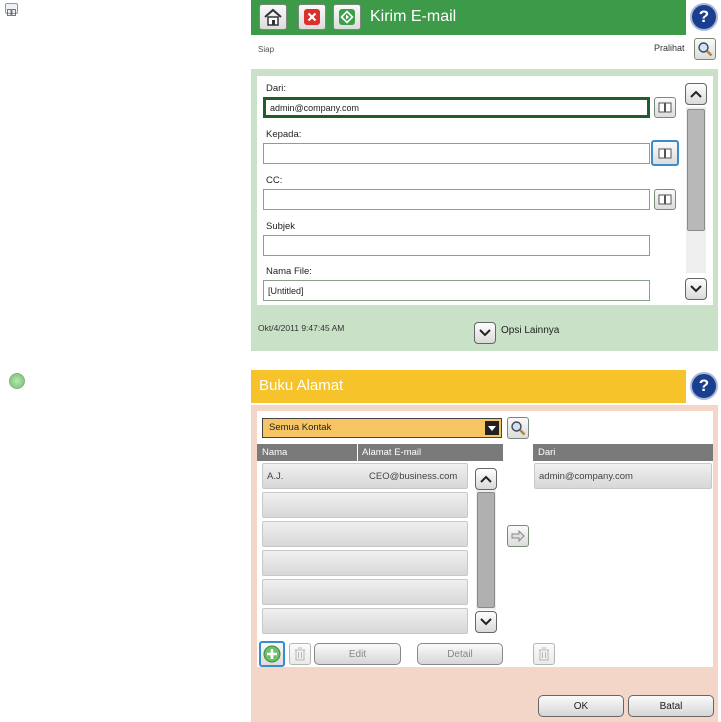 The width and height of the screenshot is (721, 722). What do you see at coordinates (274, 452) in the screenshot?
I see `column-header-name: Nama` at bounding box center [274, 452].